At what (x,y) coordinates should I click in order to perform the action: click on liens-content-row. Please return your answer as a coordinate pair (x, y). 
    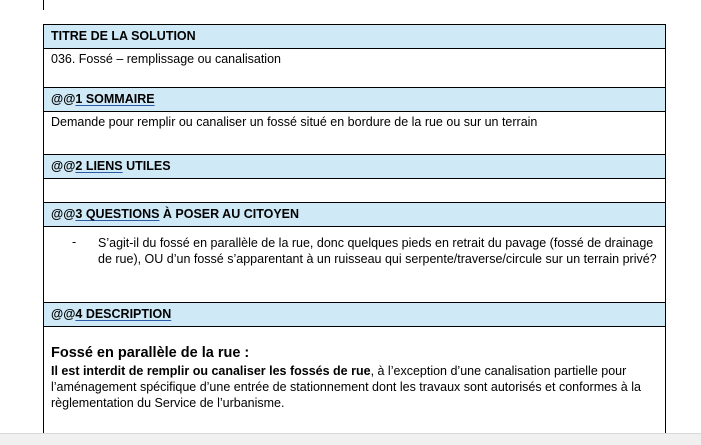
    Looking at the image, I should click on (354, 191).